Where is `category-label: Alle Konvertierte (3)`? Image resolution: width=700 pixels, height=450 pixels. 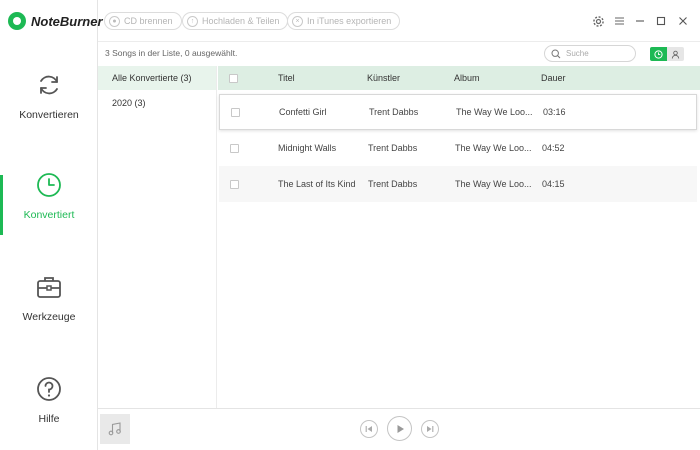
category-label: Alle Konvertierte (3) is located at coordinates (152, 78).